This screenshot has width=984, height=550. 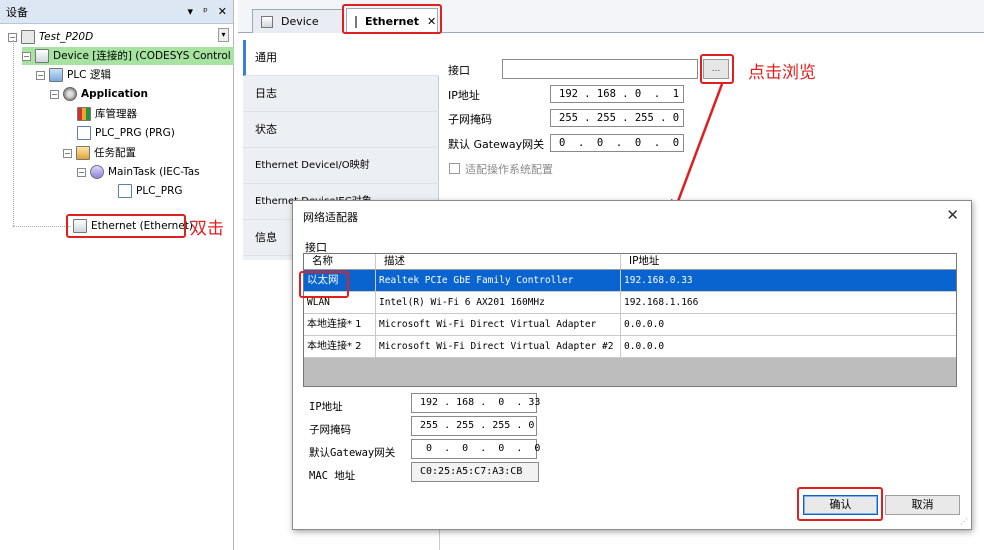 I want to click on interface-input, so click(x=600, y=69).